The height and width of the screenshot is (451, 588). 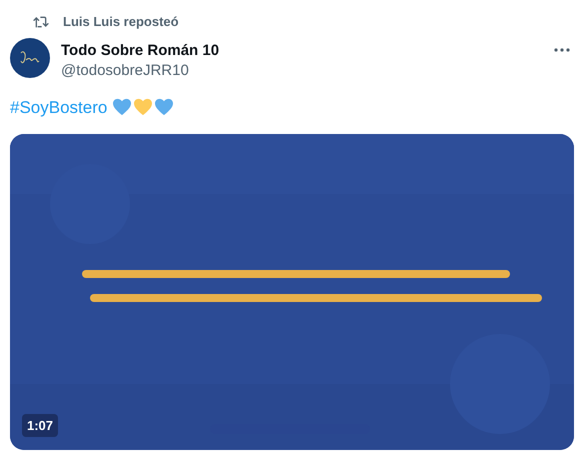 What do you see at coordinates (40, 425) in the screenshot?
I see `duration-badge: 1:07` at bounding box center [40, 425].